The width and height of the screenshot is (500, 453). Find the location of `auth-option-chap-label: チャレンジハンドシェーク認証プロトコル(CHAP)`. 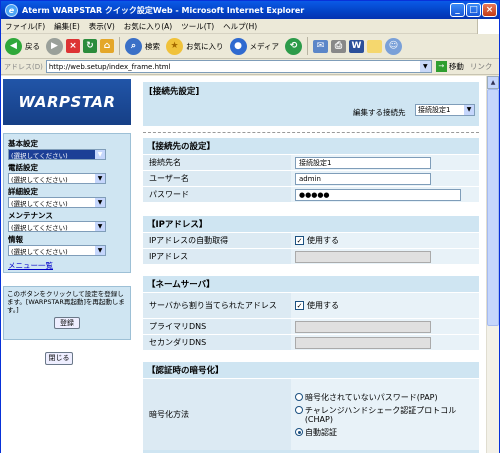

auth-option-chap-label: チャレンジハンドシェーク認証プロトコル(CHAP) is located at coordinates (380, 414).